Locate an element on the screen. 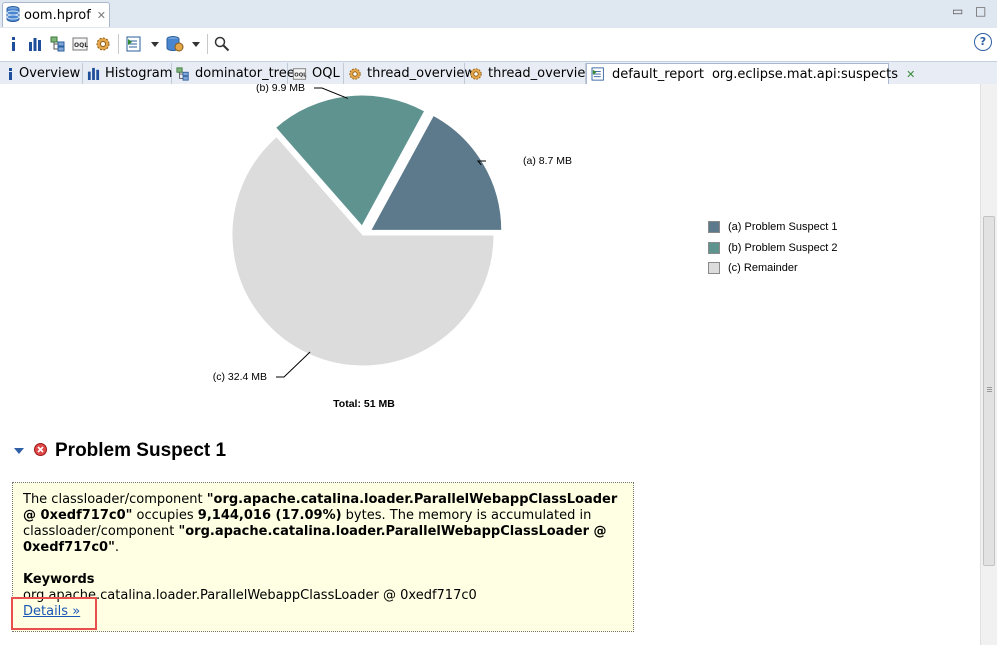 The width and height of the screenshot is (997, 645). legend-item-c: (c) Remainder is located at coordinates (753, 268).